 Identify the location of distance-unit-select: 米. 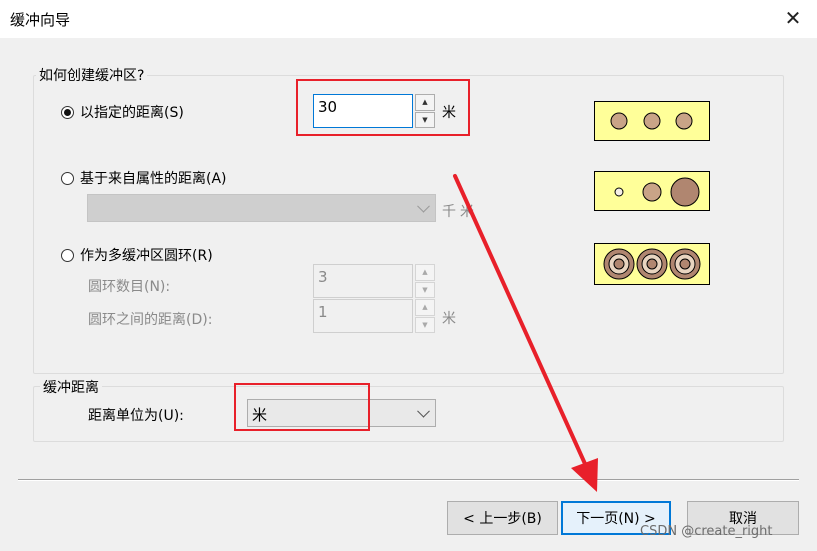
(341, 413).